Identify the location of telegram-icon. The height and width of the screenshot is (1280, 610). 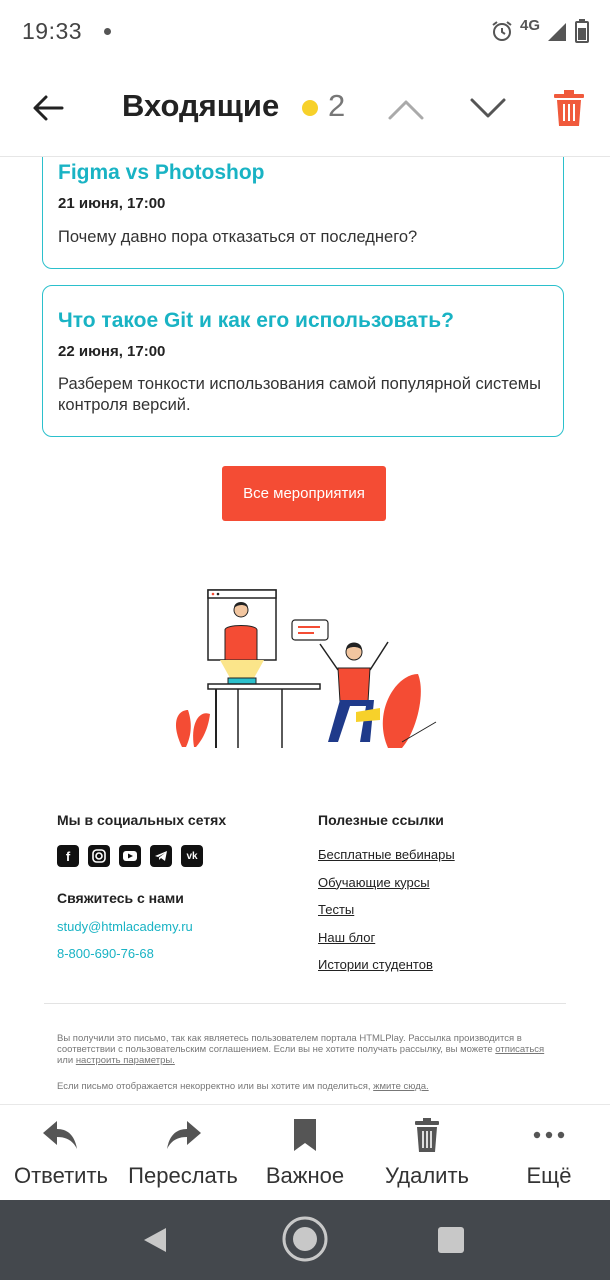
(161, 856).